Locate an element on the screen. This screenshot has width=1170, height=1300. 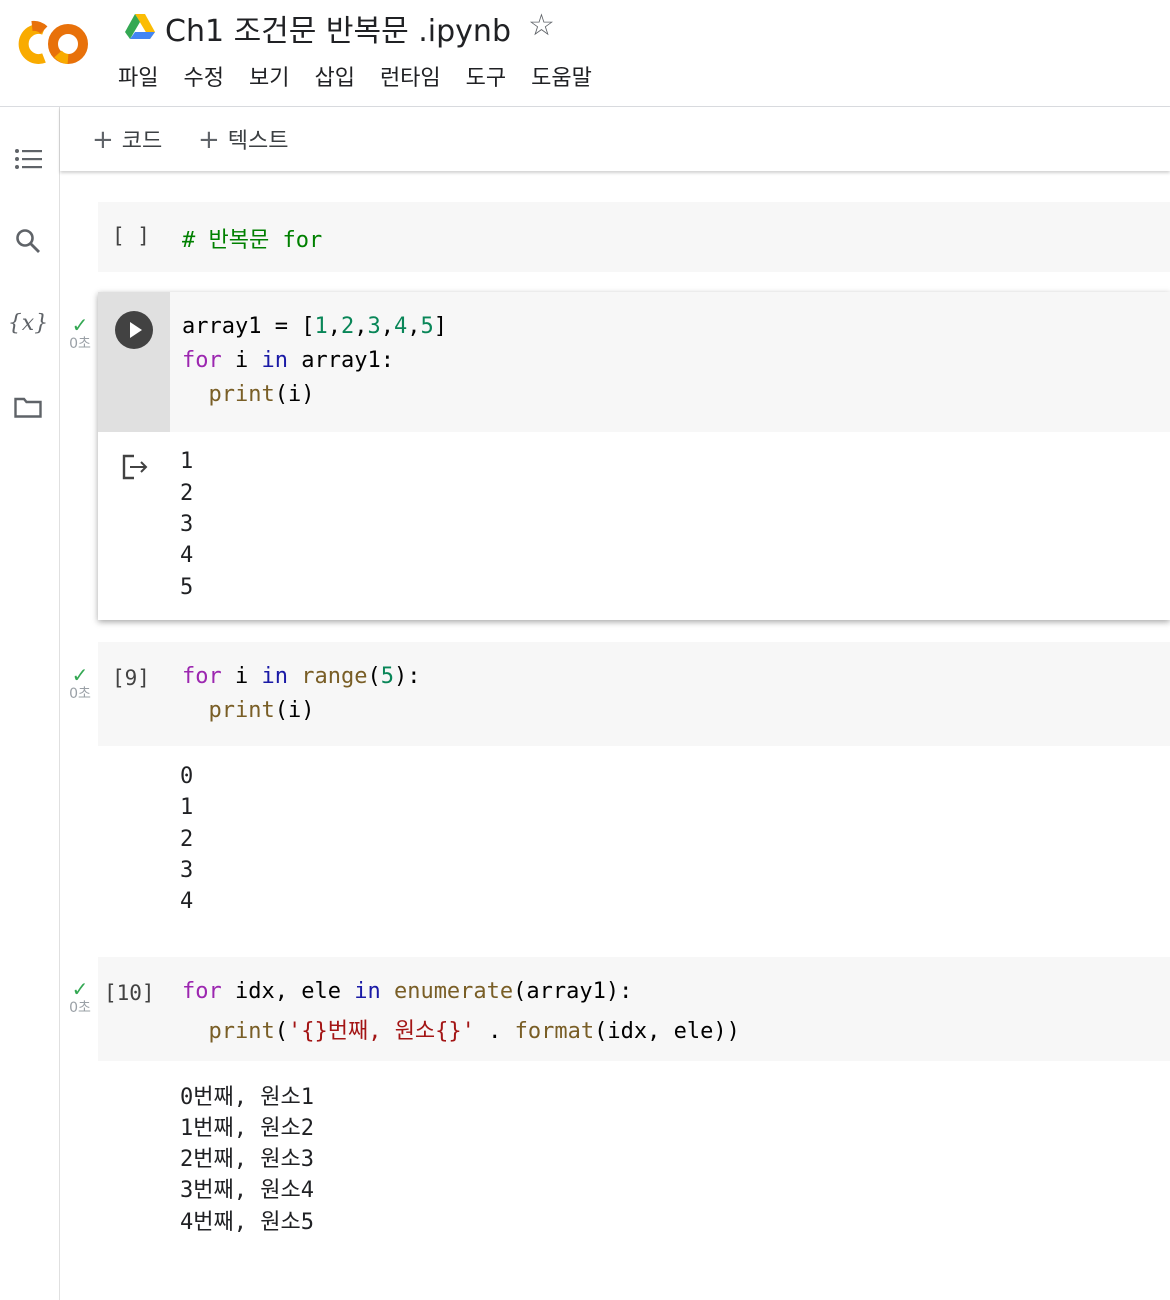
add-code-button: + 코드 is located at coordinates (127, 139).